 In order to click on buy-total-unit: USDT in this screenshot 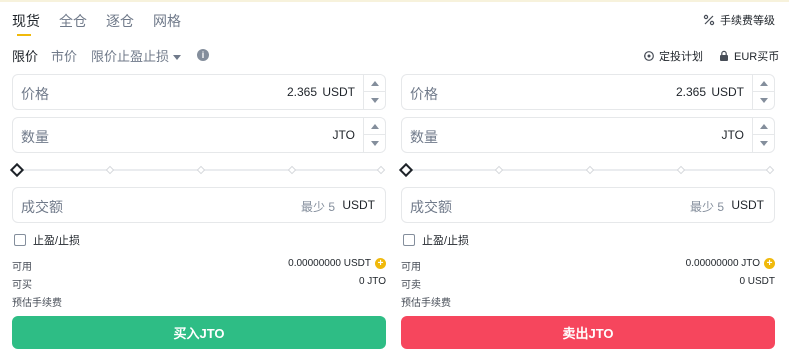, I will do `click(358, 205)`.